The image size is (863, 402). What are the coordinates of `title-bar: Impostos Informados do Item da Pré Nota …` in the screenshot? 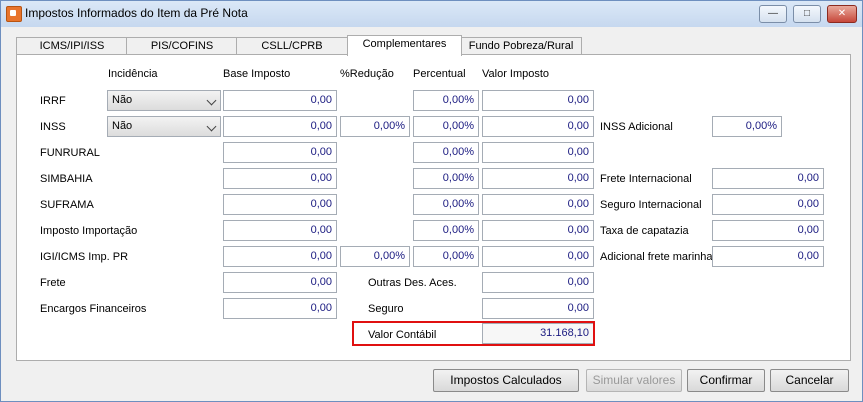 It's located at (431, 14).